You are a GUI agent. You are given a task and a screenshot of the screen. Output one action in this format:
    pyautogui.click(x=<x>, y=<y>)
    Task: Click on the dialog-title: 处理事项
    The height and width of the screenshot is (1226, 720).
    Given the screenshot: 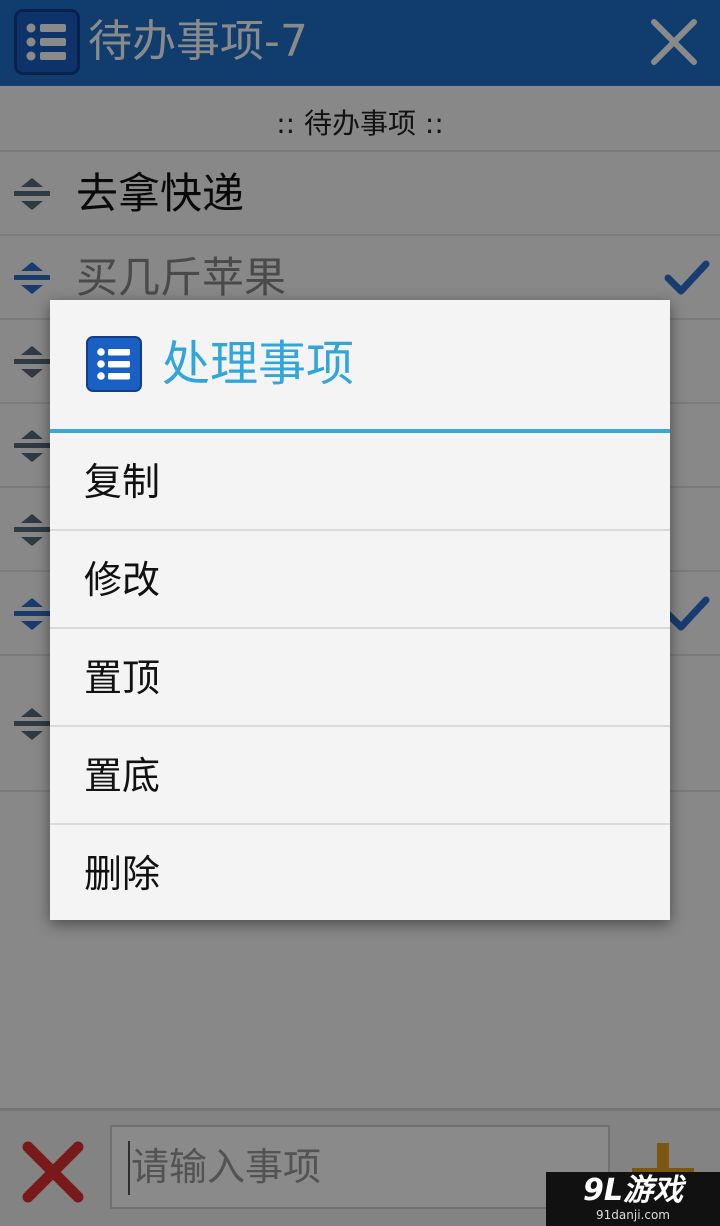 What is the action you would take?
    pyautogui.click(x=258, y=364)
    